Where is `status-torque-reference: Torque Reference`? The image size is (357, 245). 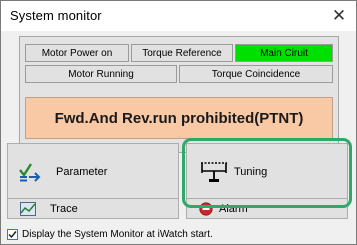 status-torque-reference: Torque Reference is located at coordinates (182, 53).